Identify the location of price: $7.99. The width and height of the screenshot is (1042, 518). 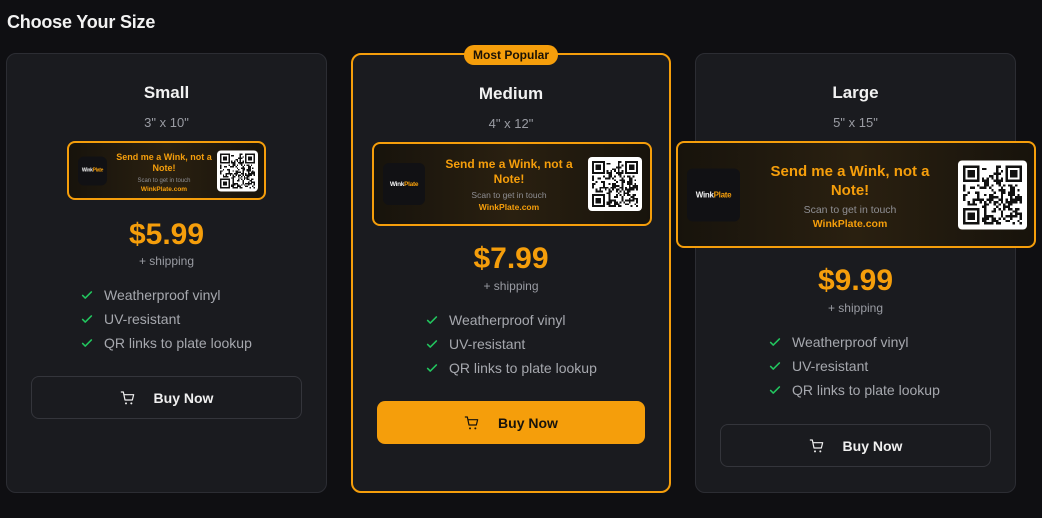
(511, 258).